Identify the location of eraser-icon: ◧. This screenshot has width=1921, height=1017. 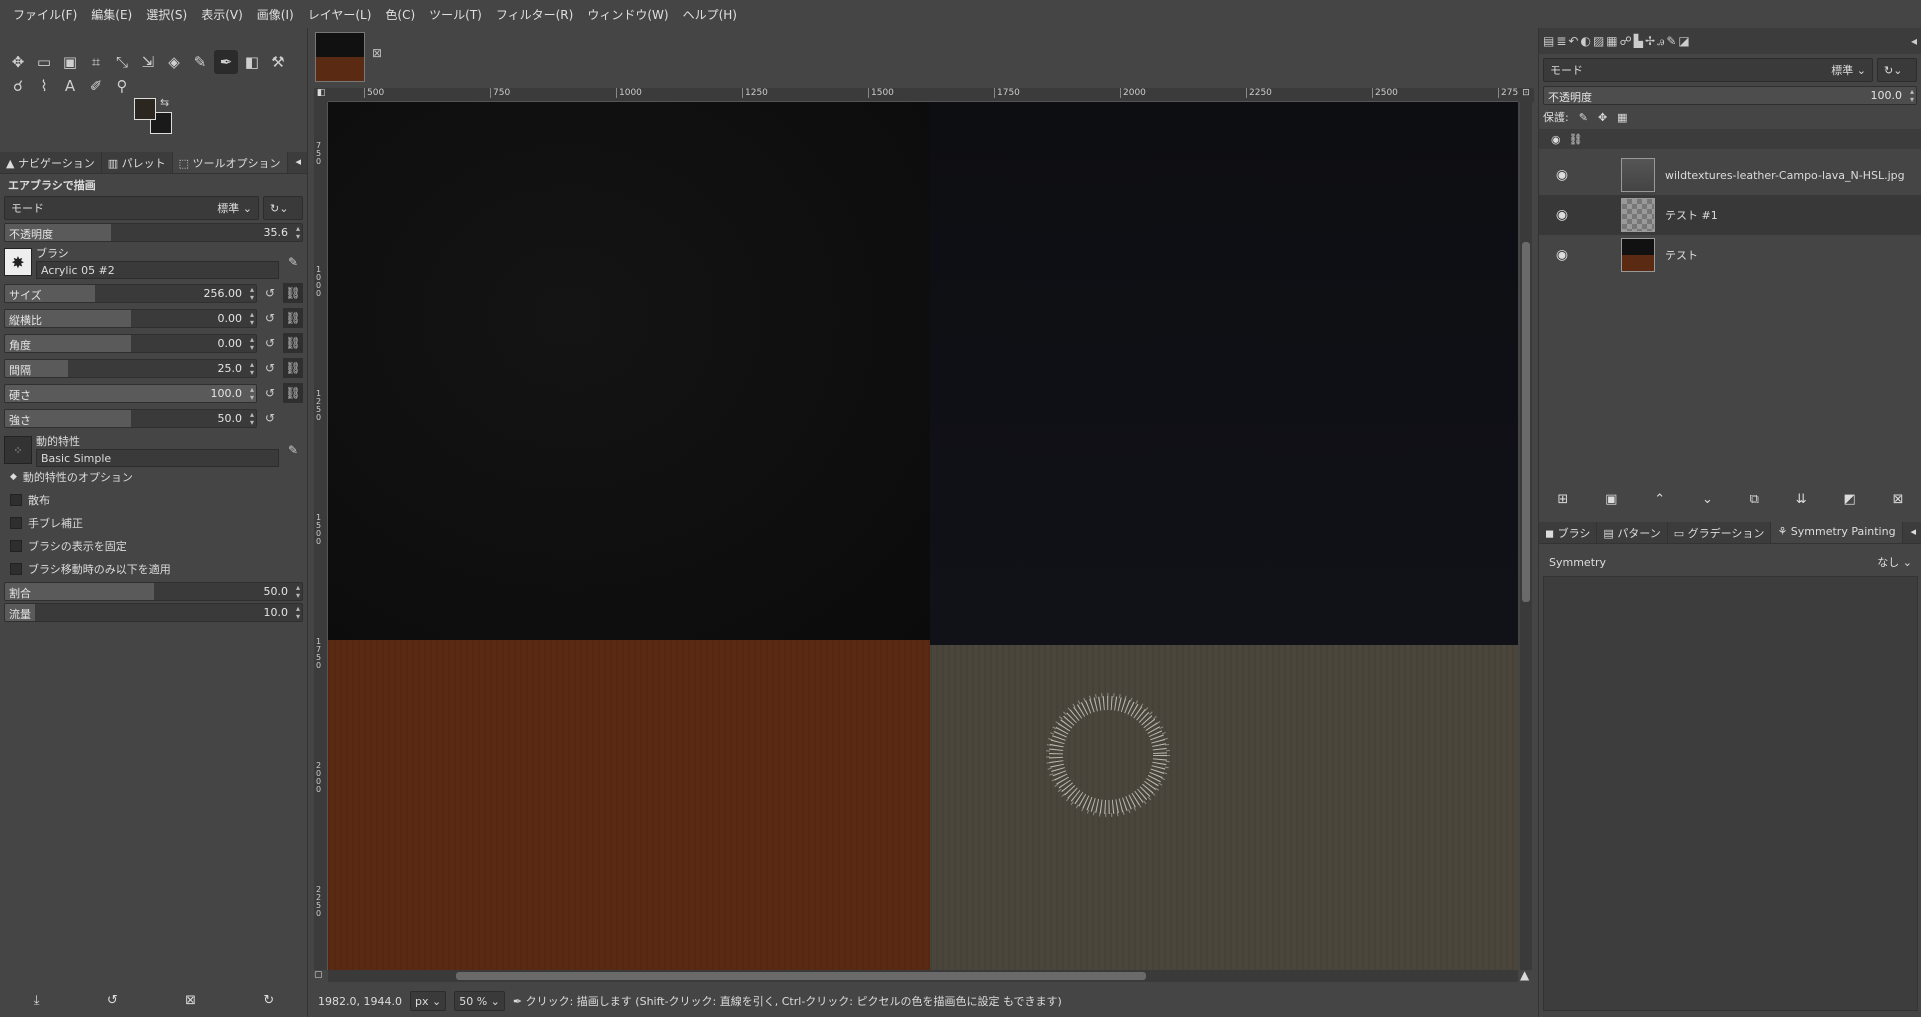
(252, 62).